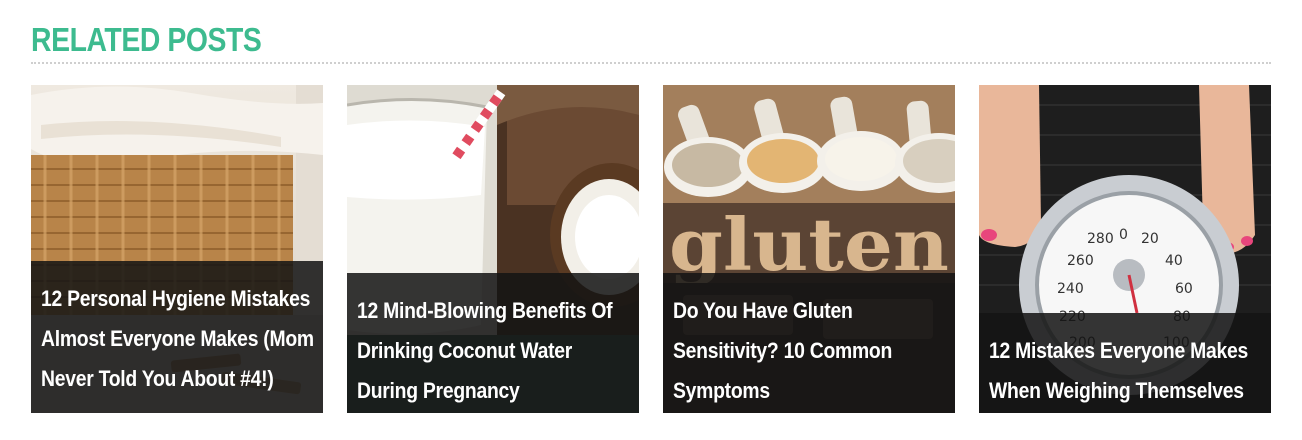  What do you see at coordinates (1150, 239) in the screenshot?
I see `svg-text: 20` at bounding box center [1150, 239].